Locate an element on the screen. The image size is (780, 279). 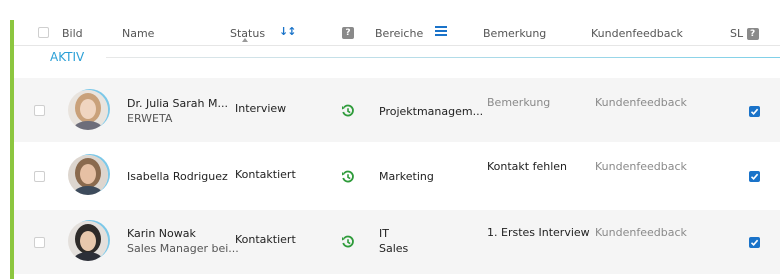
bemerkung-field: Bemerkung is located at coordinates (518, 102).